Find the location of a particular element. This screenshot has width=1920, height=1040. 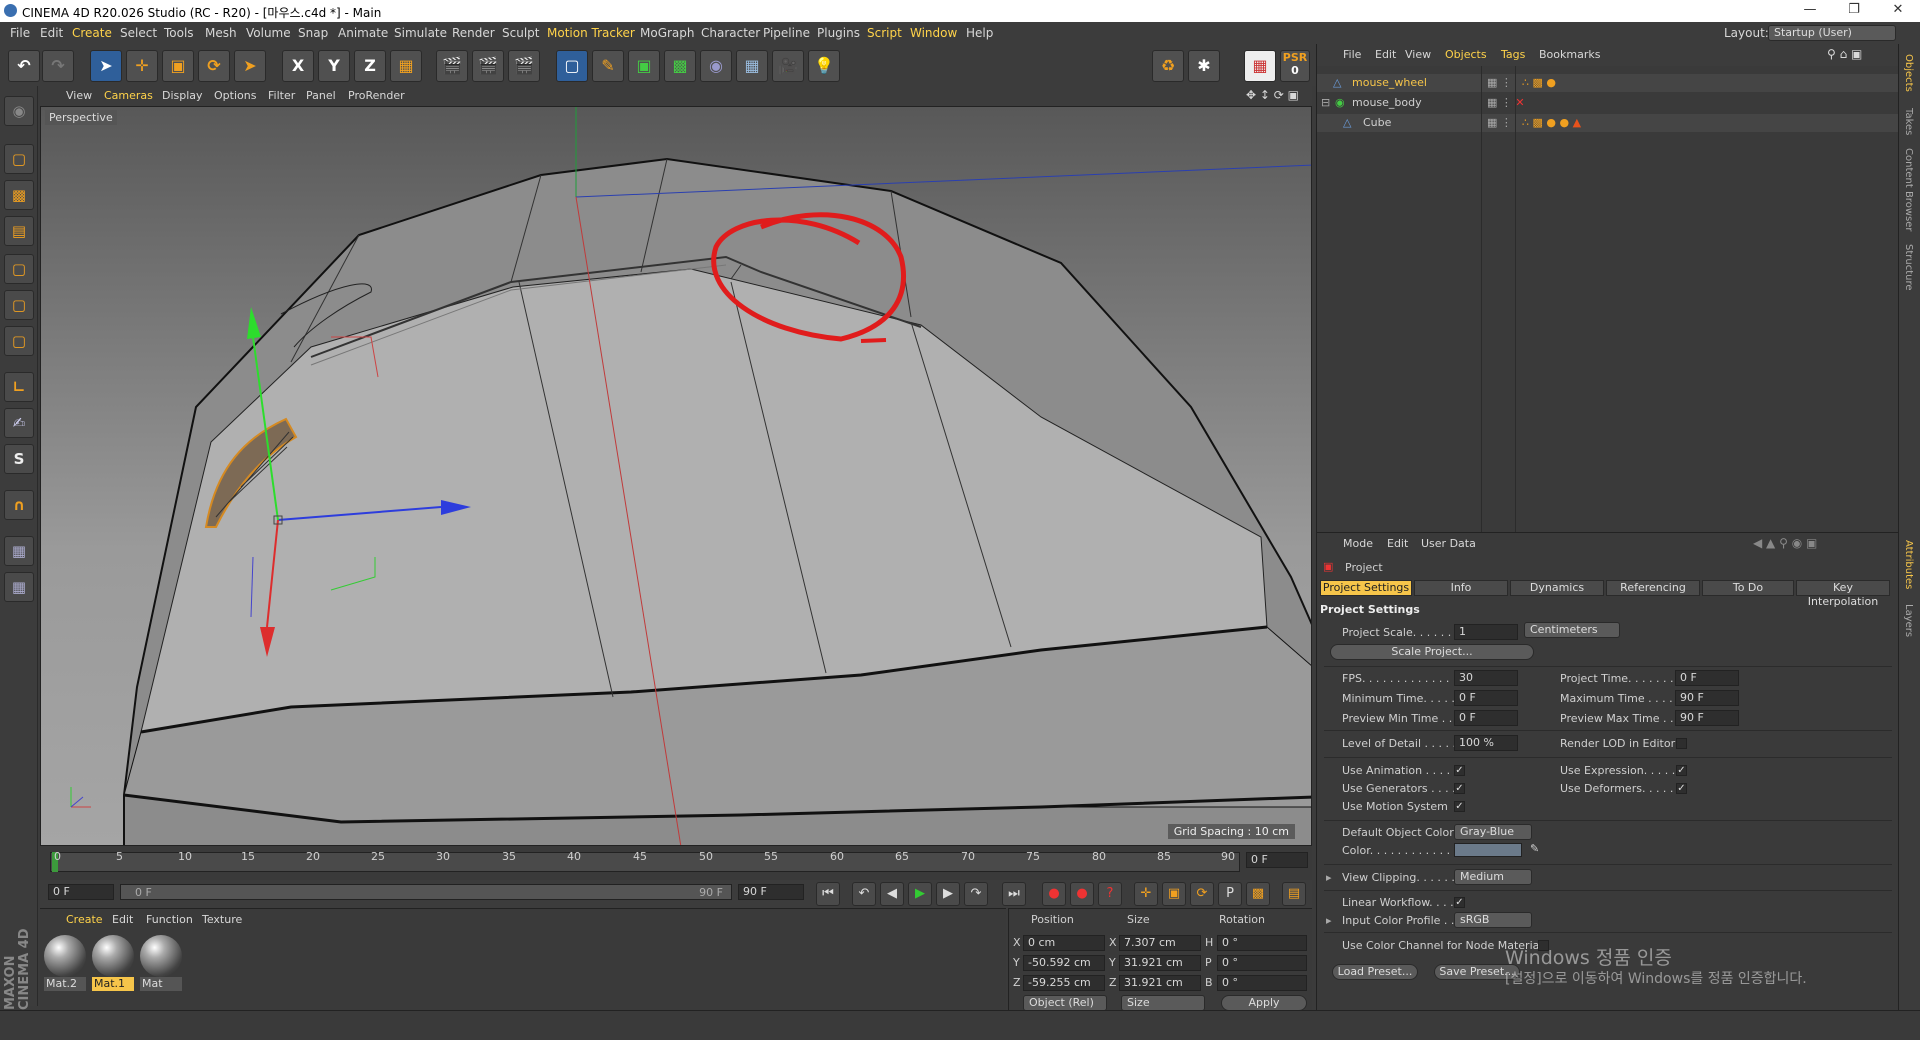

deformer-icon: ◉ is located at coordinates (716, 66).